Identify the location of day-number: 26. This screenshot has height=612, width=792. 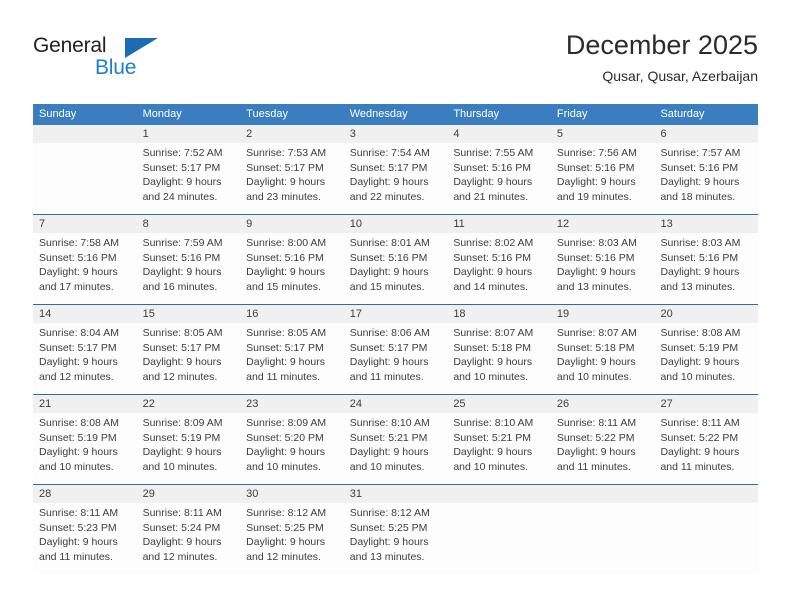
(603, 404).